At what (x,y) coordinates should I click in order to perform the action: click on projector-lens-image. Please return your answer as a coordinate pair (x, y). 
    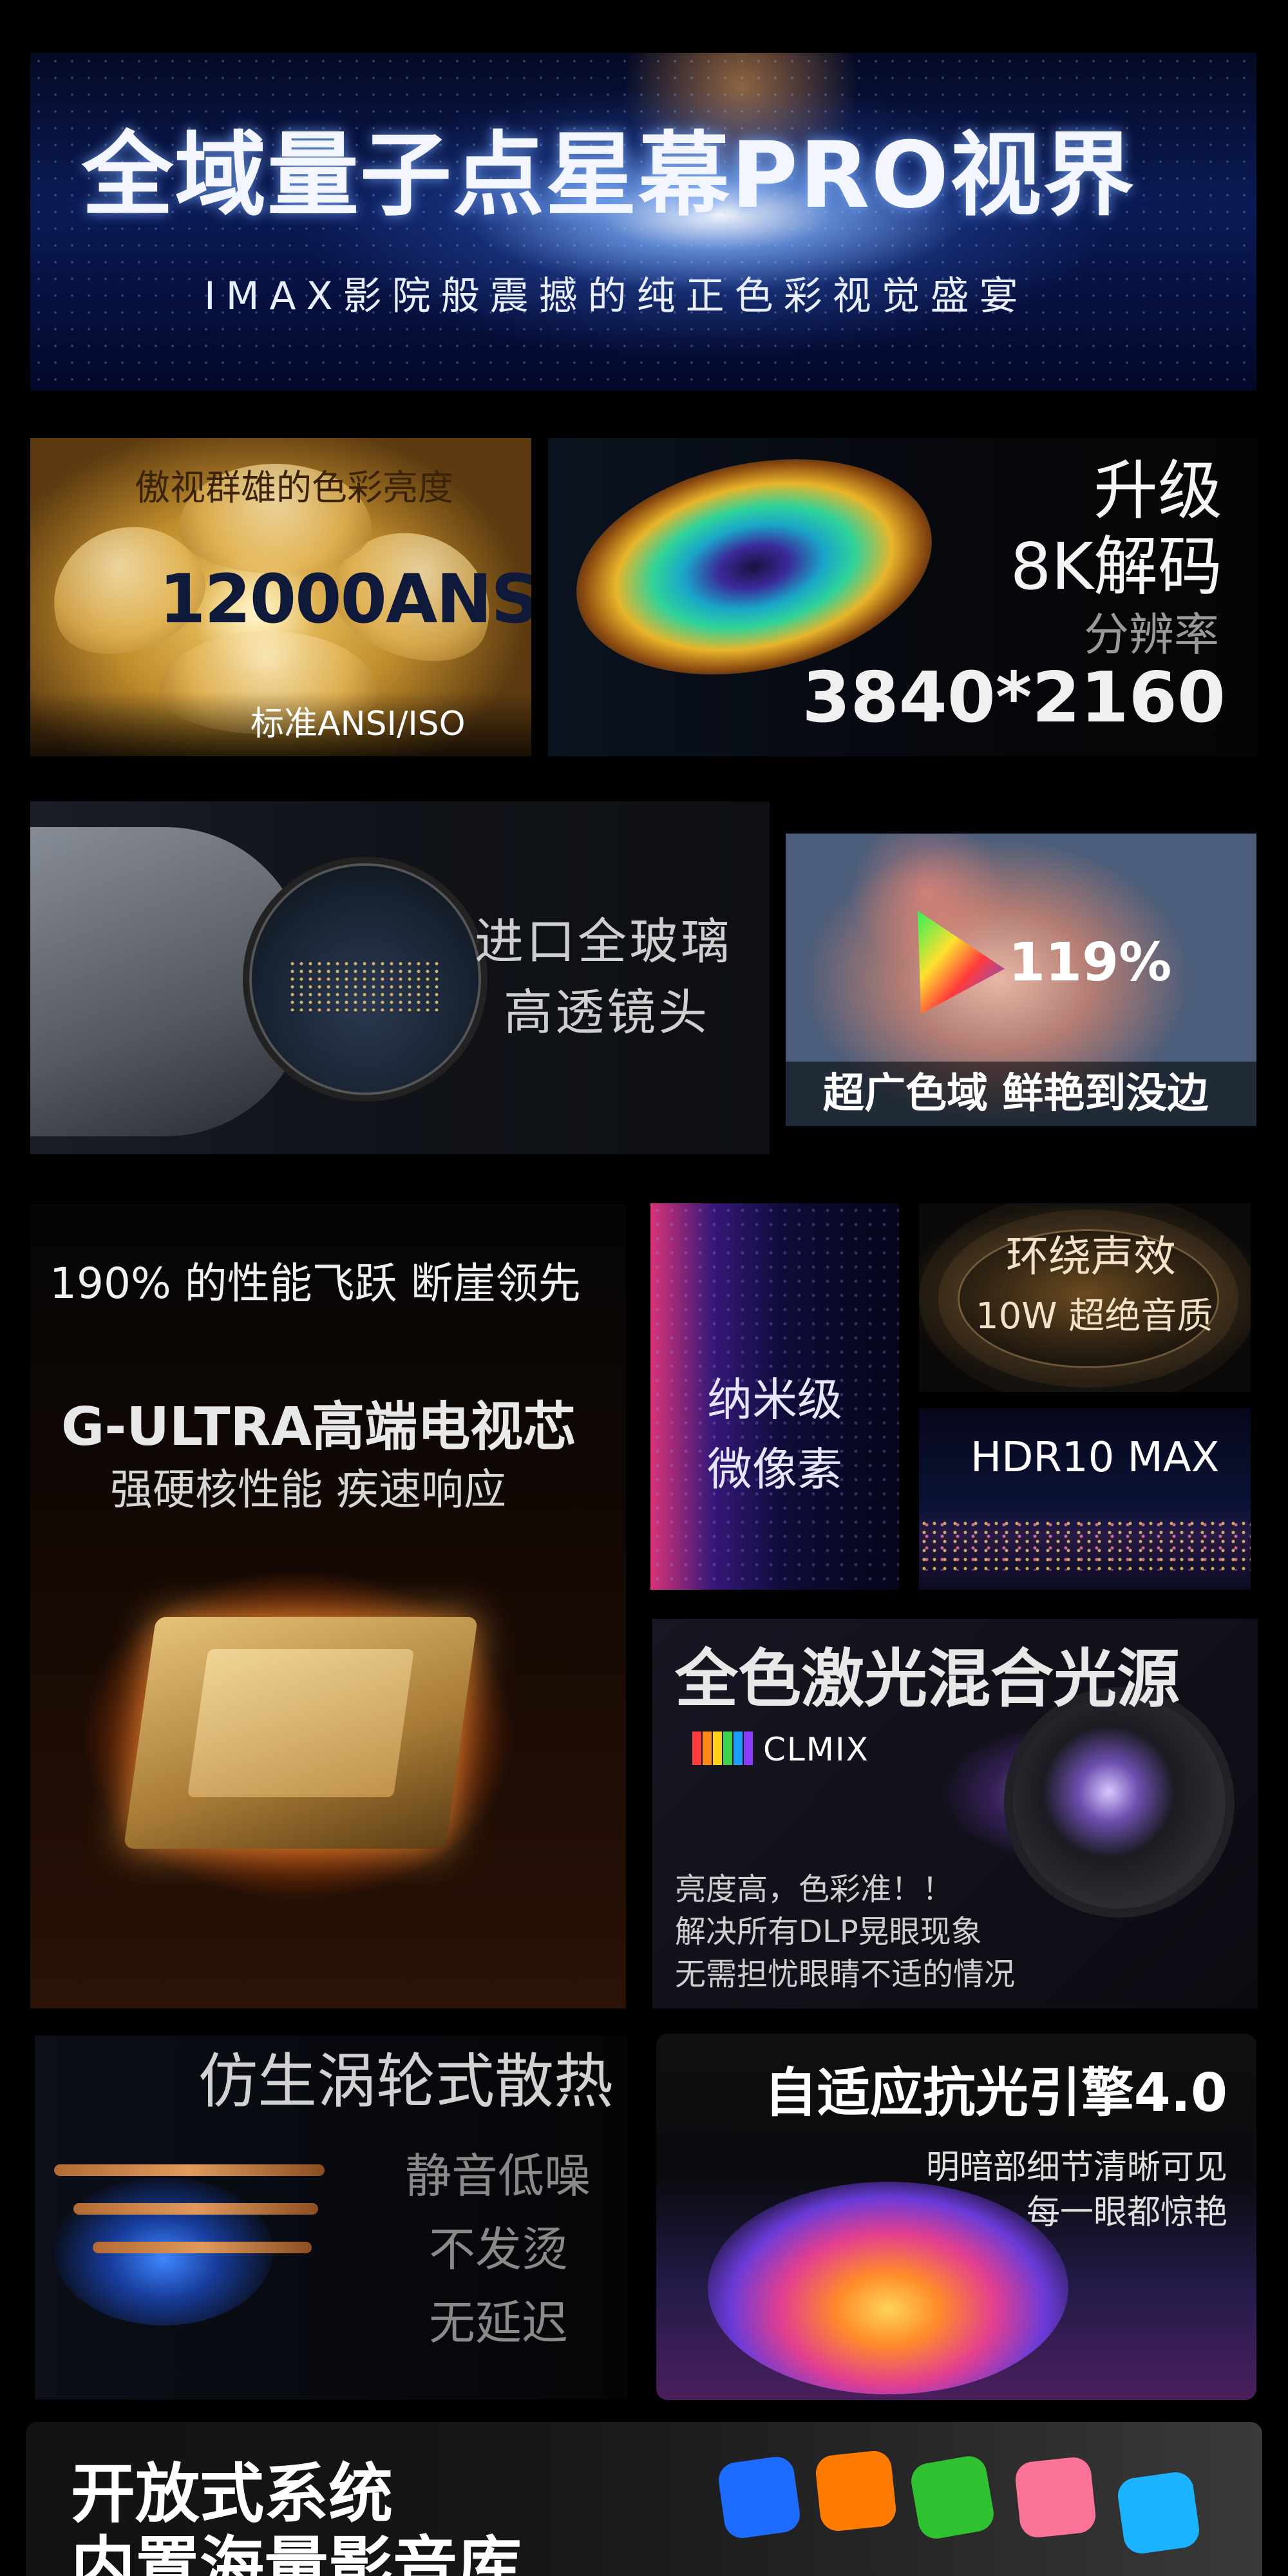
    Looking at the image, I should click on (1119, 1802).